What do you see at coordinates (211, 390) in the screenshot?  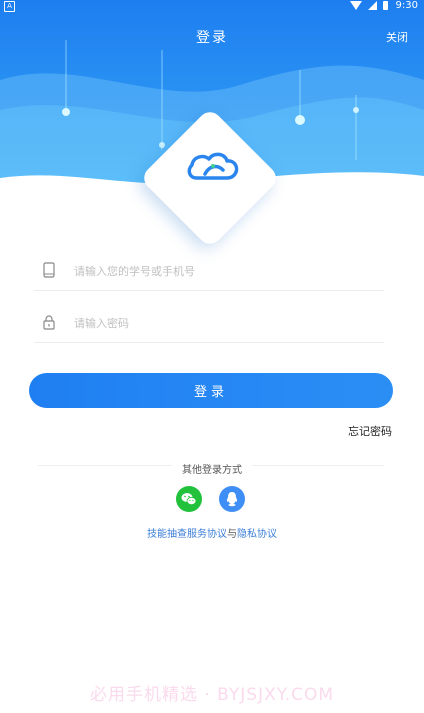 I see `login-button: 登录` at bounding box center [211, 390].